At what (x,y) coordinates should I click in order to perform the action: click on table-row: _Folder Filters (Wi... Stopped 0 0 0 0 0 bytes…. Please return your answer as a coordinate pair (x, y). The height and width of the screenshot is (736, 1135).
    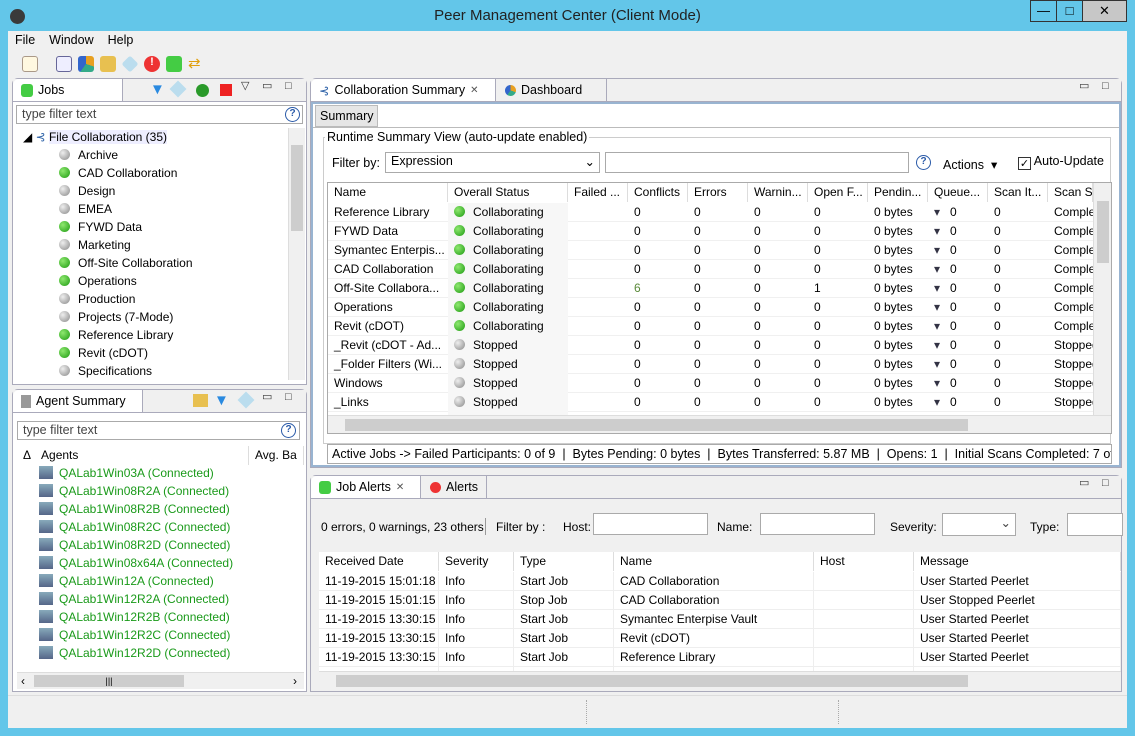
    Looking at the image, I should click on (710, 364).